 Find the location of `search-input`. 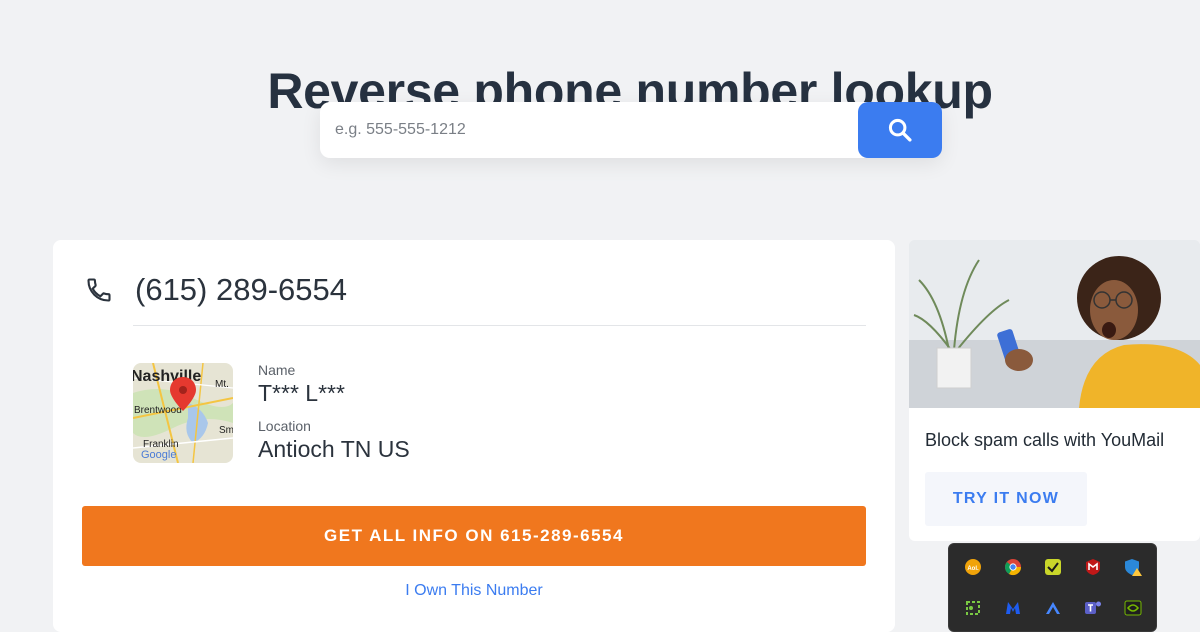

search-input is located at coordinates (585, 130).